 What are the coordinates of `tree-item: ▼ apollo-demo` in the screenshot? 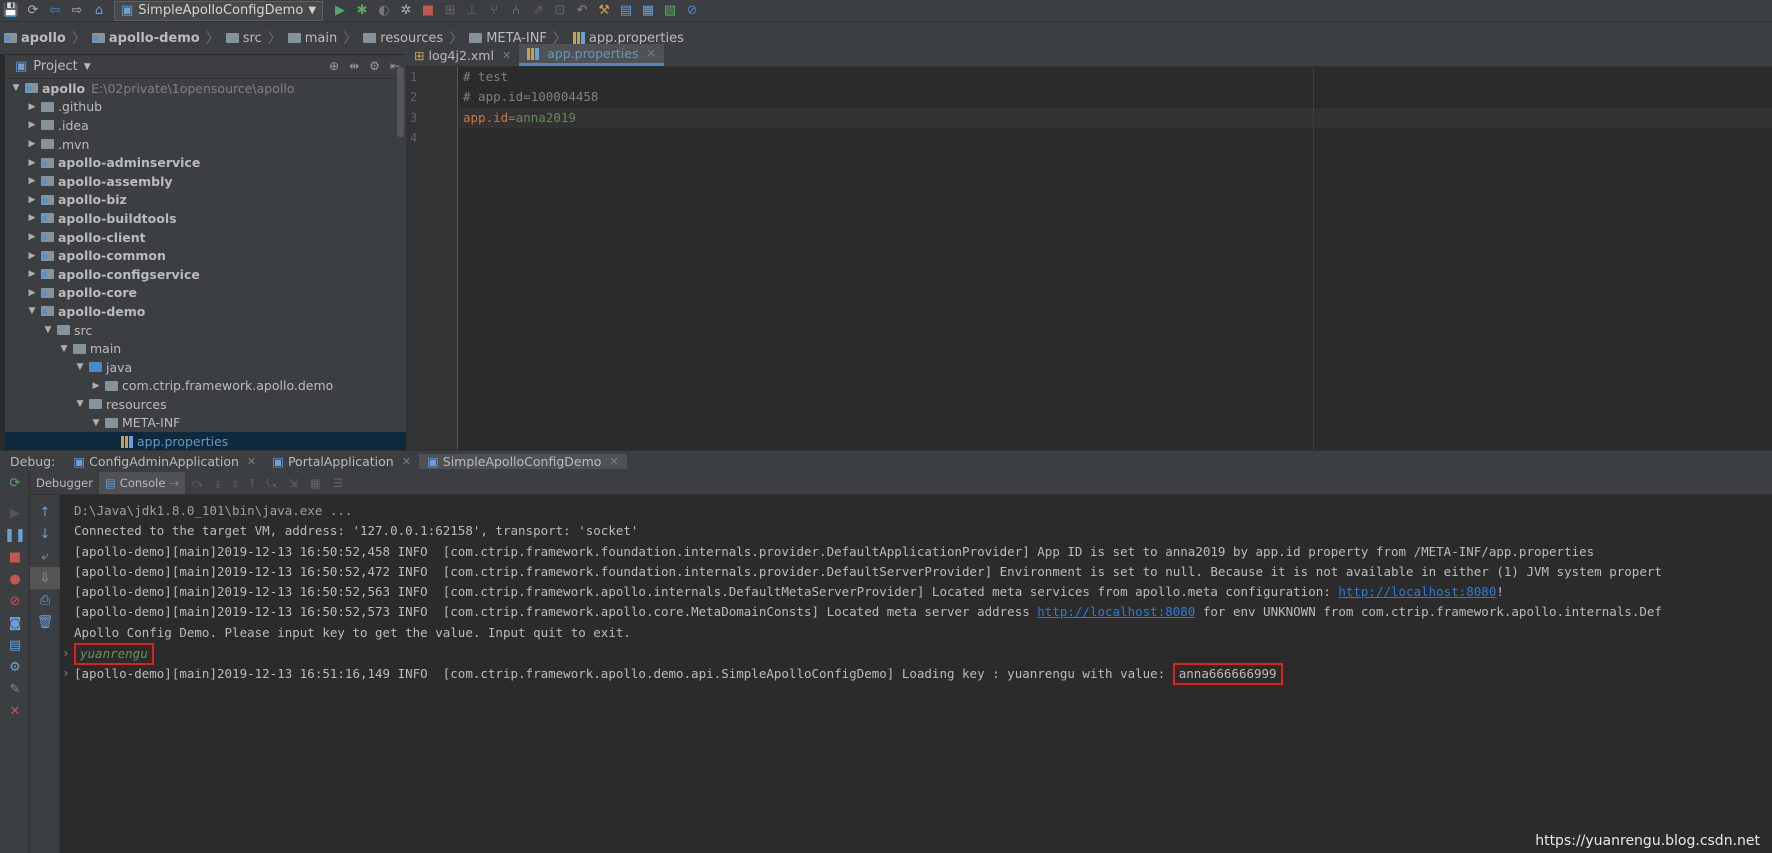 It's located at (205, 311).